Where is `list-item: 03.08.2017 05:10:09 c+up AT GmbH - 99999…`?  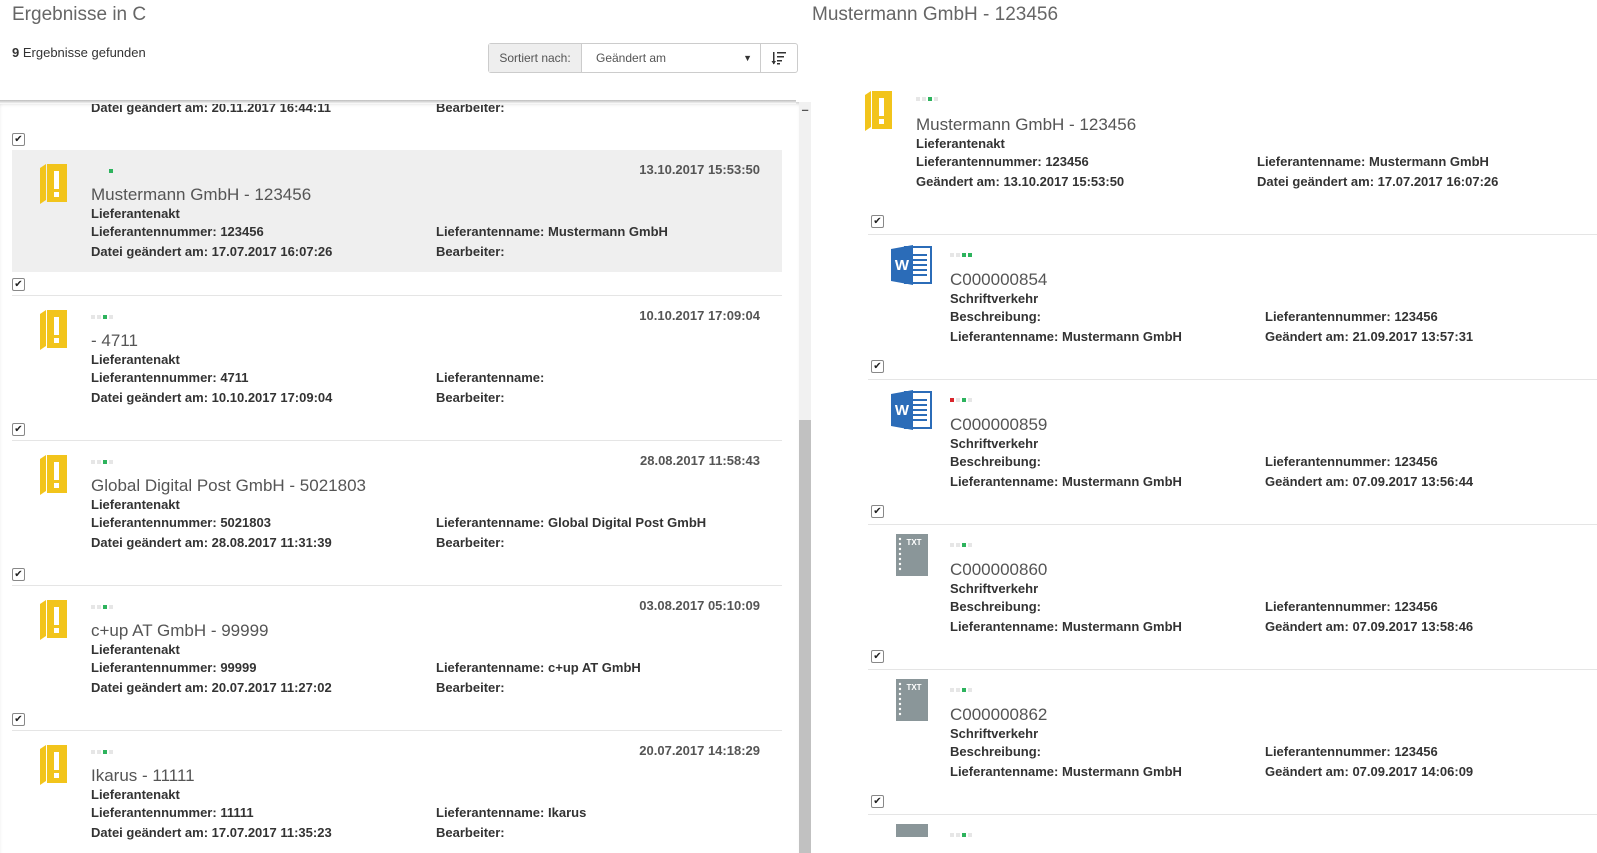
list-item: 03.08.2017 05:10:09 c+up AT GmbH - 99999… is located at coordinates (397, 645).